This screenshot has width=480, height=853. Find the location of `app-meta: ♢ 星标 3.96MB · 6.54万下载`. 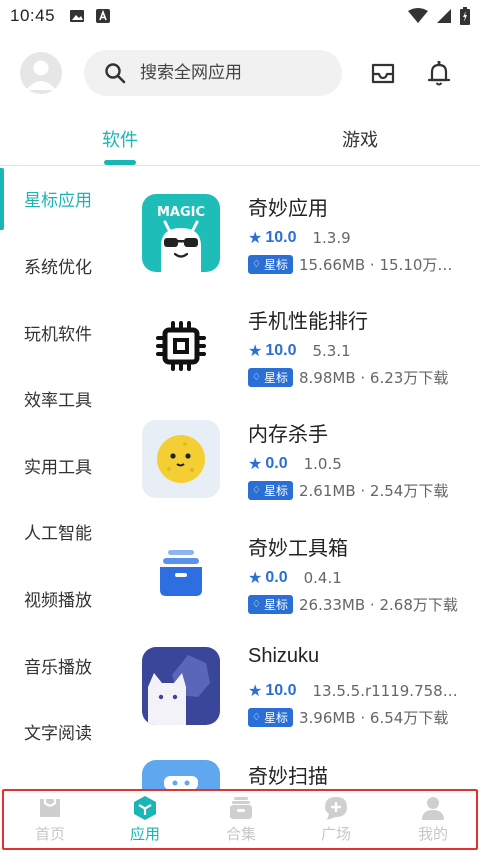

app-meta: ♢ 星标 3.96MB · 6.54万下载 is located at coordinates (348, 717).